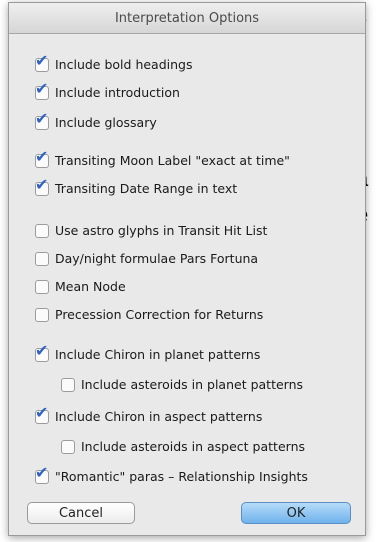  I want to click on option-use-astro-glyphs: Use astro glyphs in Transit Hit List, so click(151, 230).